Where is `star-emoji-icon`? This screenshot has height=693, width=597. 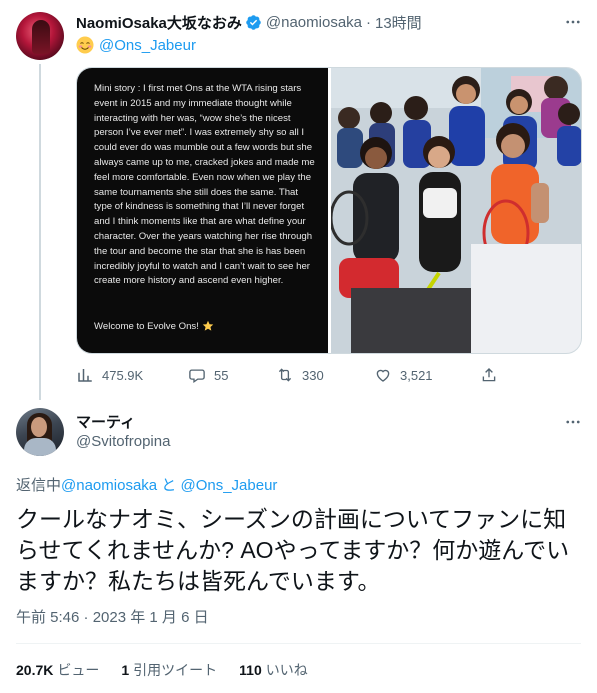 star-emoji-icon is located at coordinates (208, 325).